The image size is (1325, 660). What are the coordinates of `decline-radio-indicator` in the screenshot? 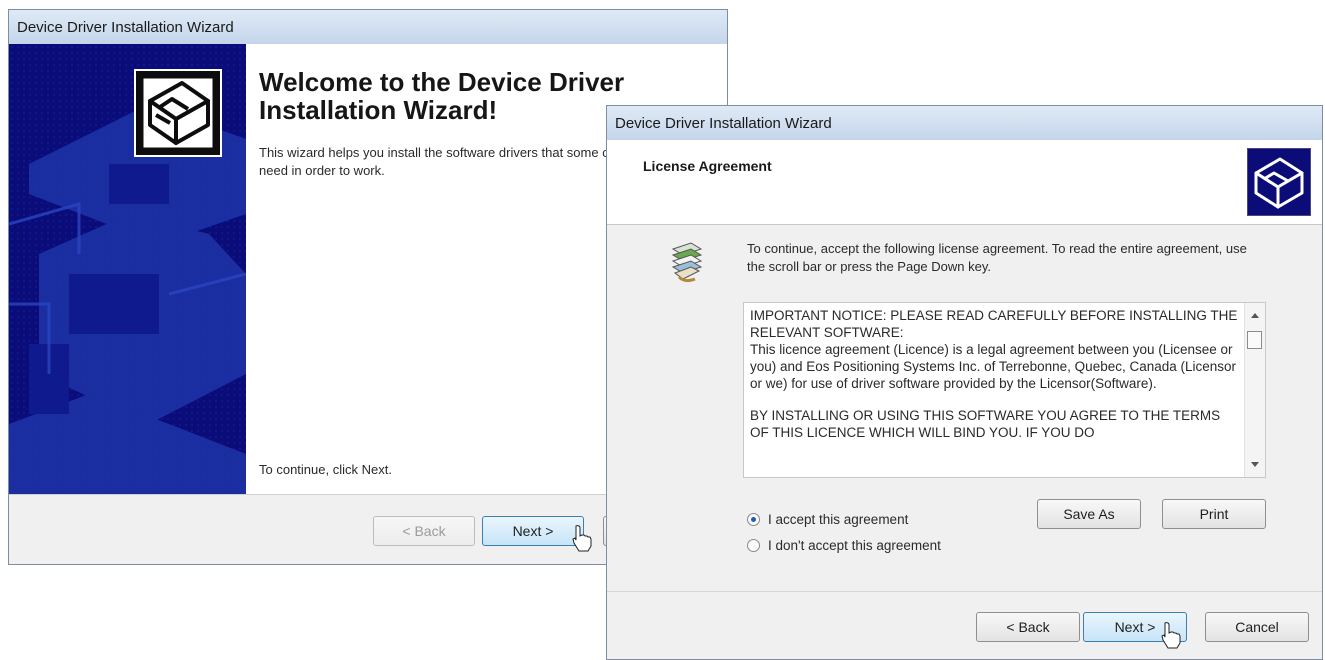 It's located at (753, 545).